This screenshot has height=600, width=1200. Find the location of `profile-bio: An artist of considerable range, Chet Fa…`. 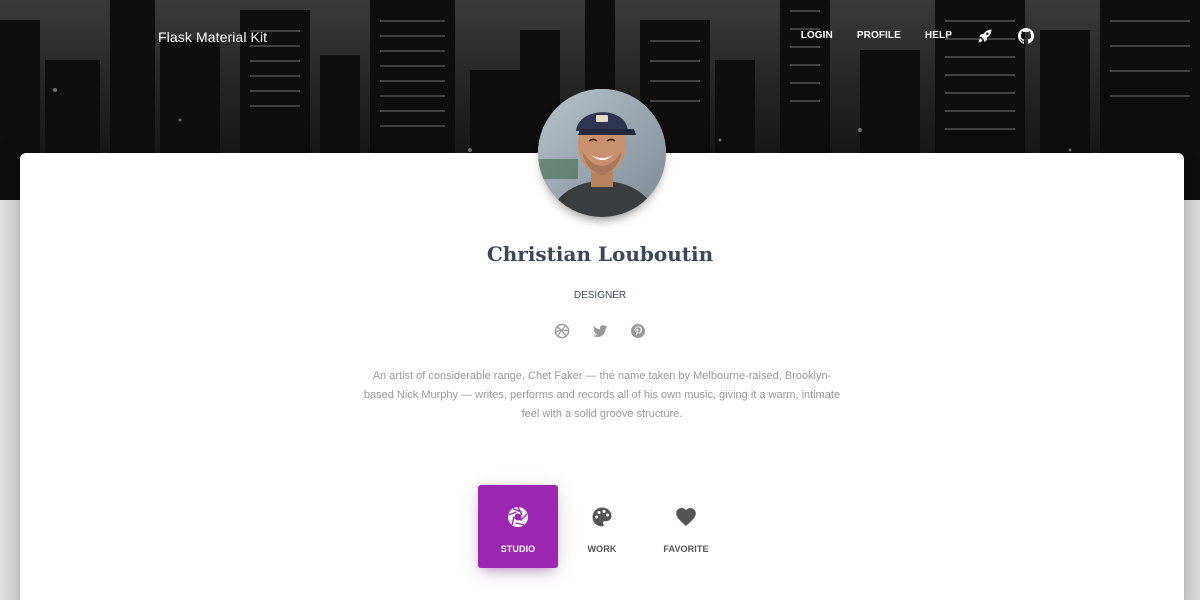

profile-bio: An artist of considerable range, Chet Fa… is located at coordinates (602, 395).